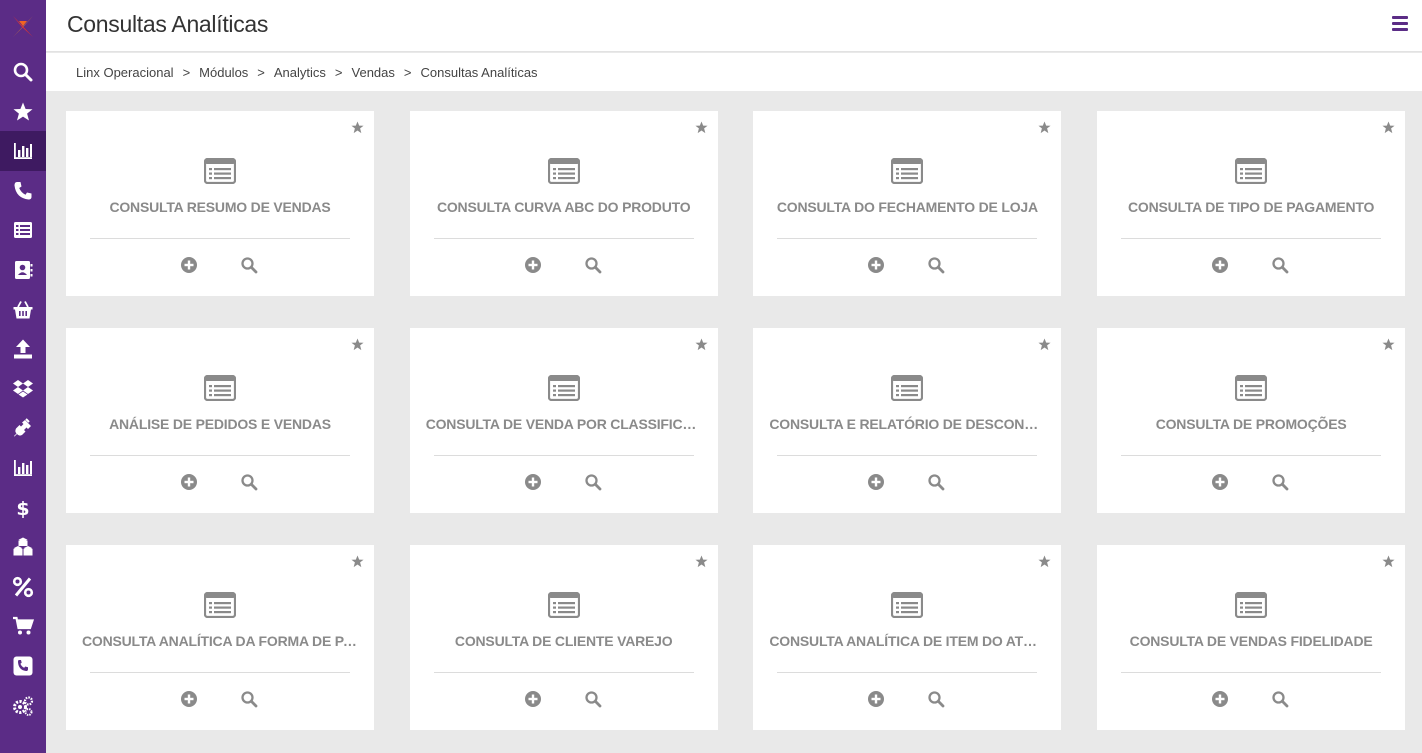  I want to click on report-card-title: CONSULTA DE VENDAS FIDELIDADE, so click(1251, 641).